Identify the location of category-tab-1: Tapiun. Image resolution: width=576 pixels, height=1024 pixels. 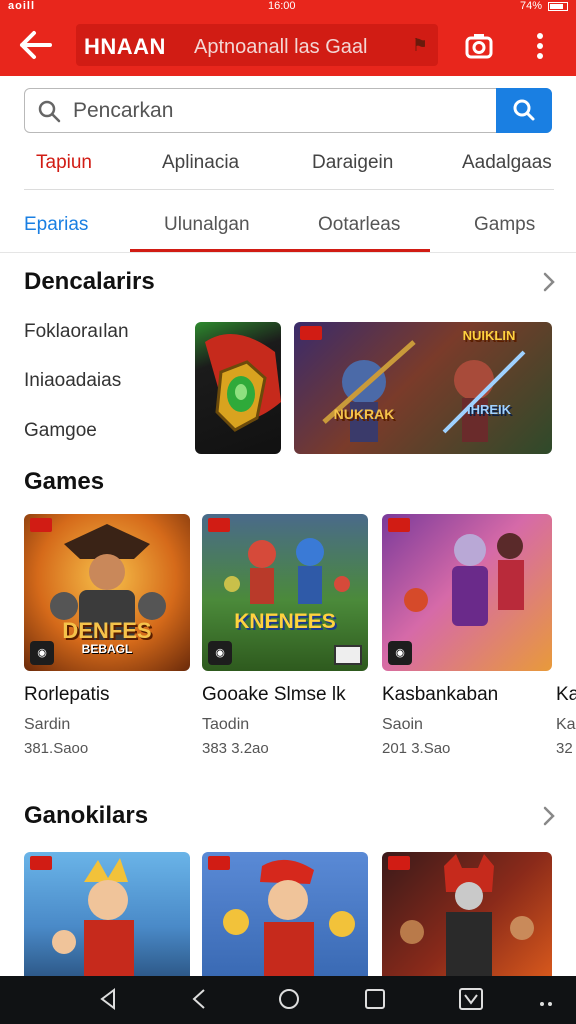
(64, 163).